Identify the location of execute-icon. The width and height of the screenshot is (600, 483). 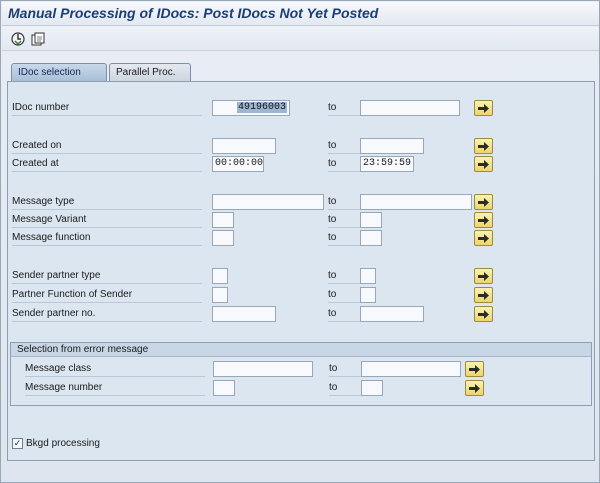
(18, 39).